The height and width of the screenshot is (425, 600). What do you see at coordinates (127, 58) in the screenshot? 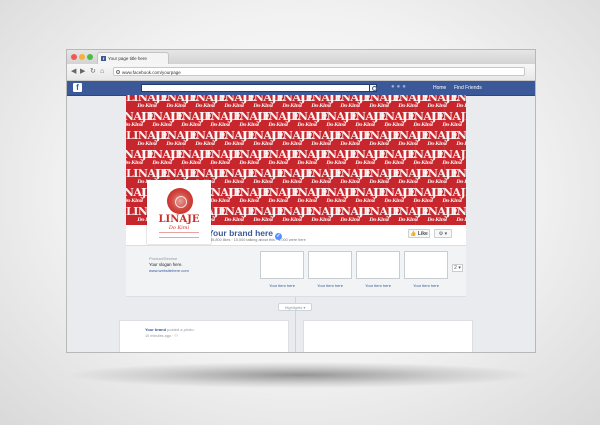
I see `tab-title: Your page title here` at bounding box center [127, 58].